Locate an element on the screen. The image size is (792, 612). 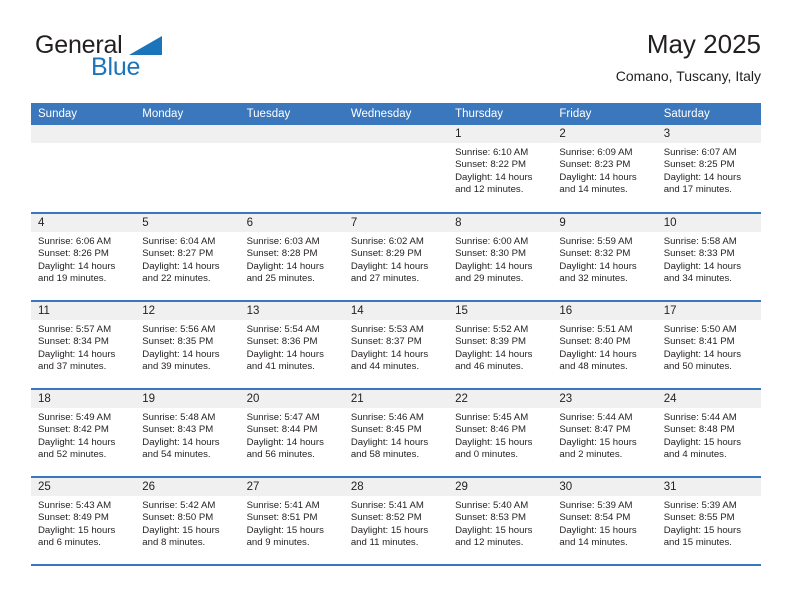
weekday-header-tuesday: Tuesday is located at coordinates (291, 114).